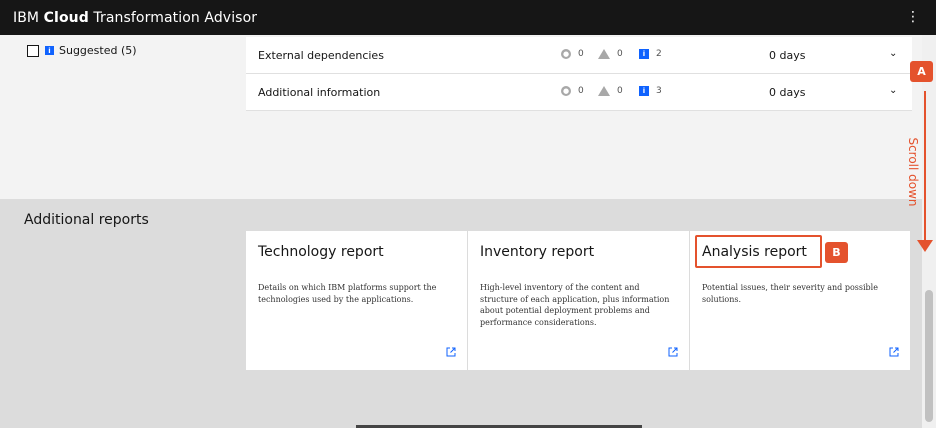 This screenshot has width=936, height=428. I want to click on annotation-badge-a: A, so click(921, 71).